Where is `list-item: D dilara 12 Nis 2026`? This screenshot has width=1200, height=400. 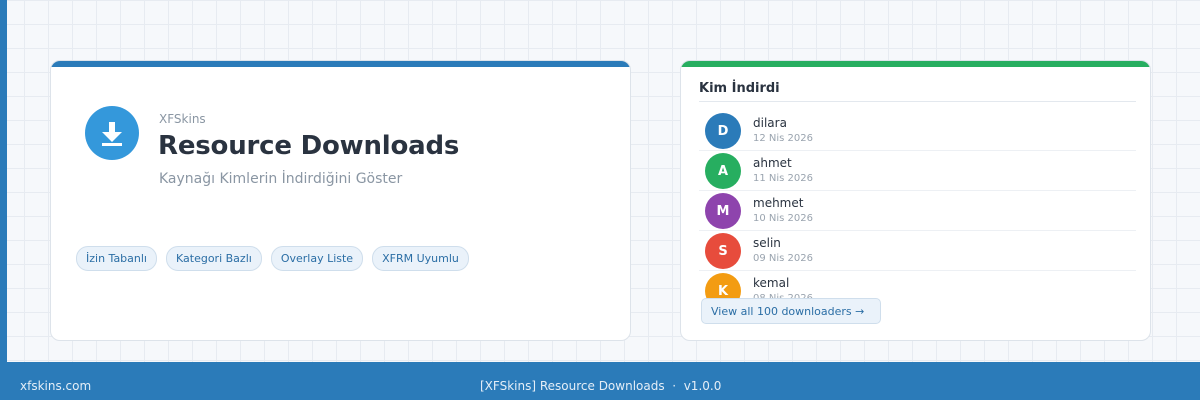
list-item: D dilara 12 Nis 2026 is located at coordinates (917, 131).